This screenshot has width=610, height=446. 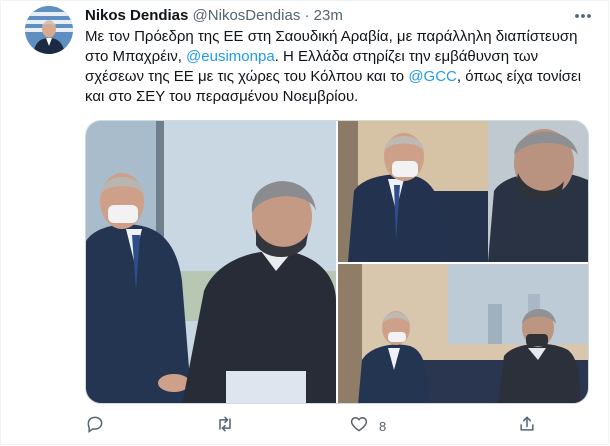 What do you see at coordinates (230, 56) in the screenshot?
I see `mention-eusimonpa: @eusimonpa` at bounding box center [230, 56].